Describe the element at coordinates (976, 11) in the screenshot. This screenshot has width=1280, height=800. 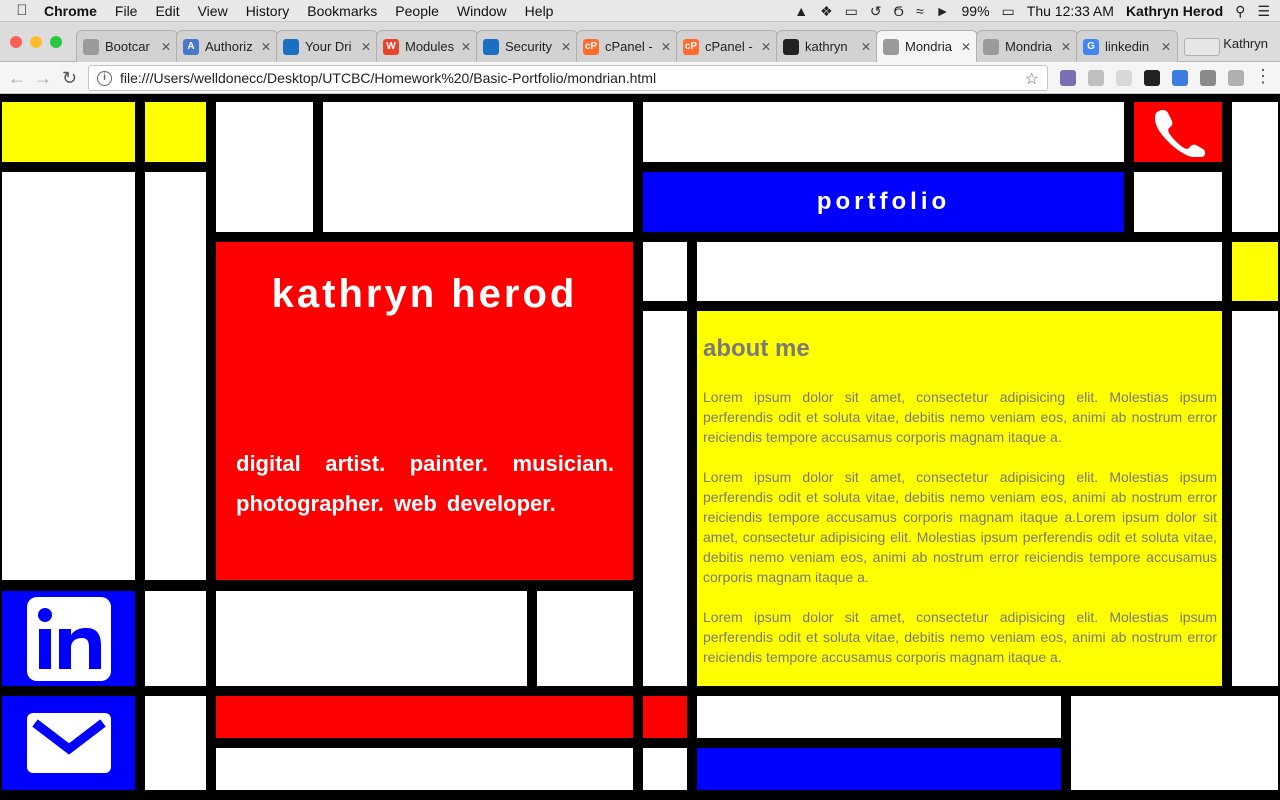
I see `battery-percent: 99%` at that location.